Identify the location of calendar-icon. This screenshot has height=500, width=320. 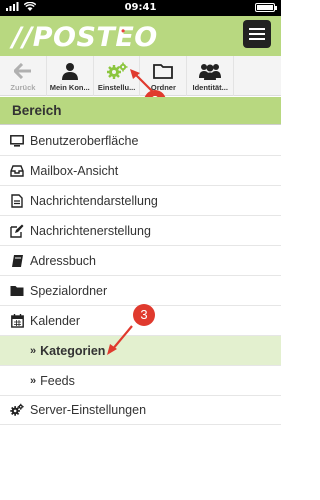
(17, 320).